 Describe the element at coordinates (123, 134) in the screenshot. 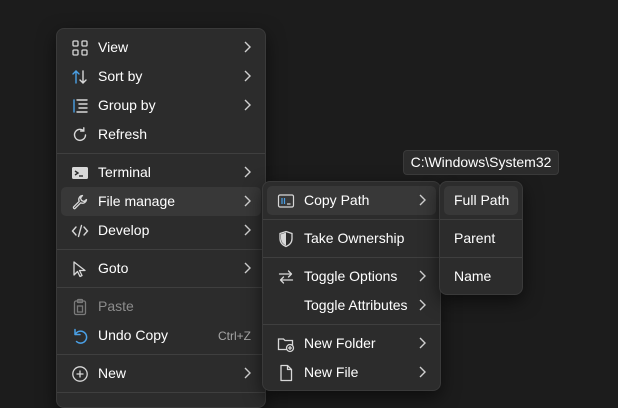

I see `menu-item-label: Refresh` at that location.